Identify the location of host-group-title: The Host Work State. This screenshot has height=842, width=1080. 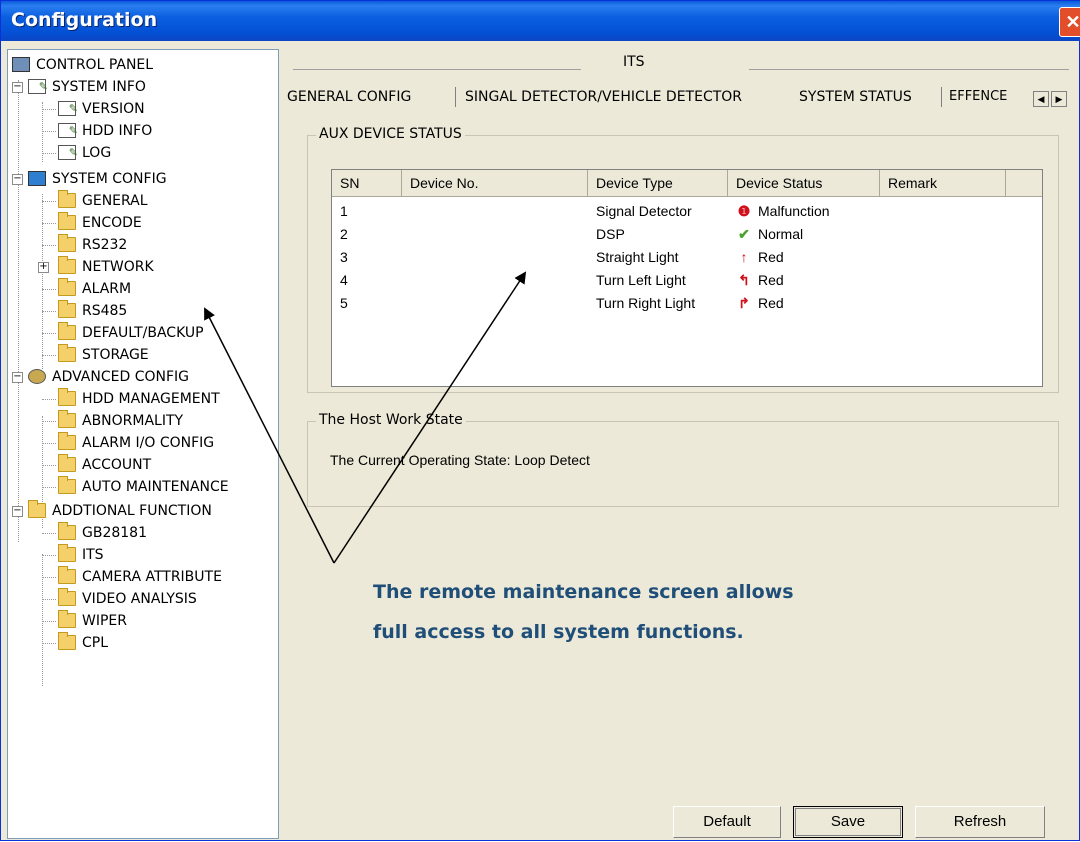
(391, 420).